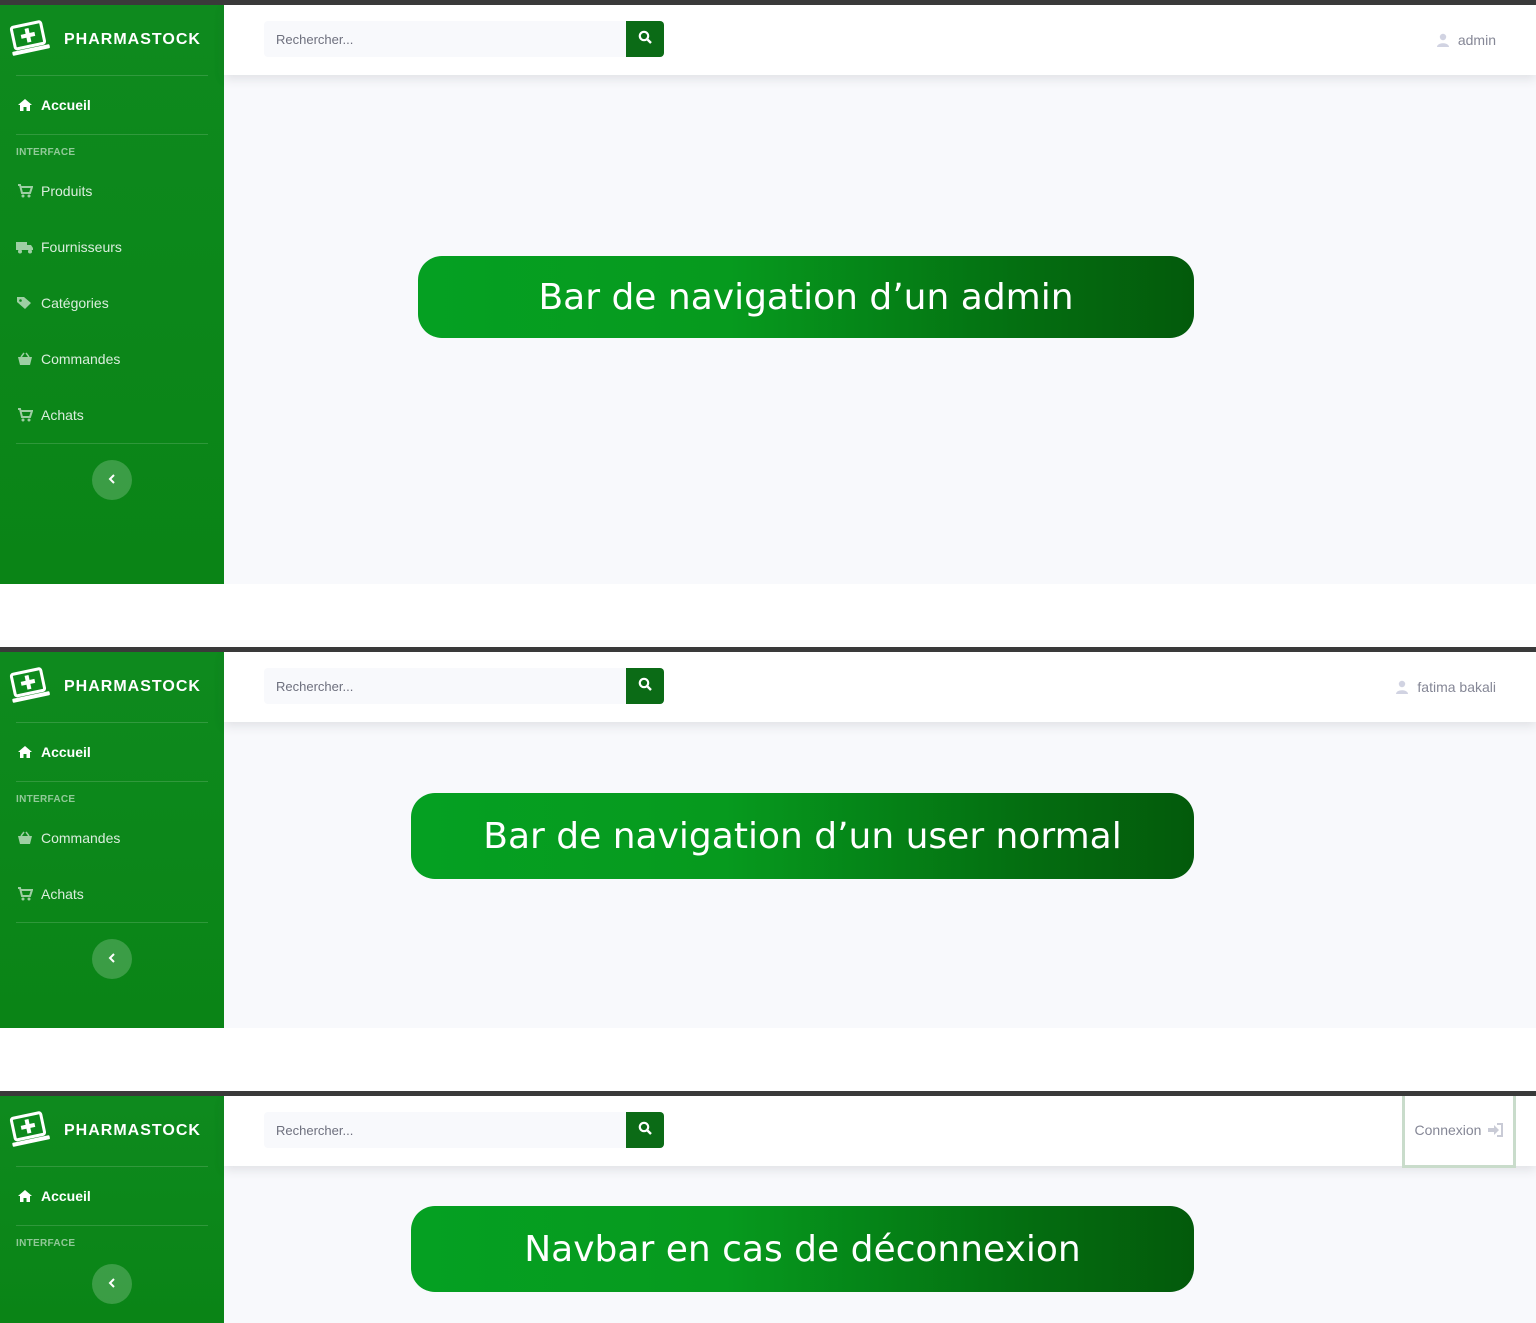  What do you see at coordinates (25, 247) in the screenshot?
I see `truck-icon` at bounding box center [25, 247].